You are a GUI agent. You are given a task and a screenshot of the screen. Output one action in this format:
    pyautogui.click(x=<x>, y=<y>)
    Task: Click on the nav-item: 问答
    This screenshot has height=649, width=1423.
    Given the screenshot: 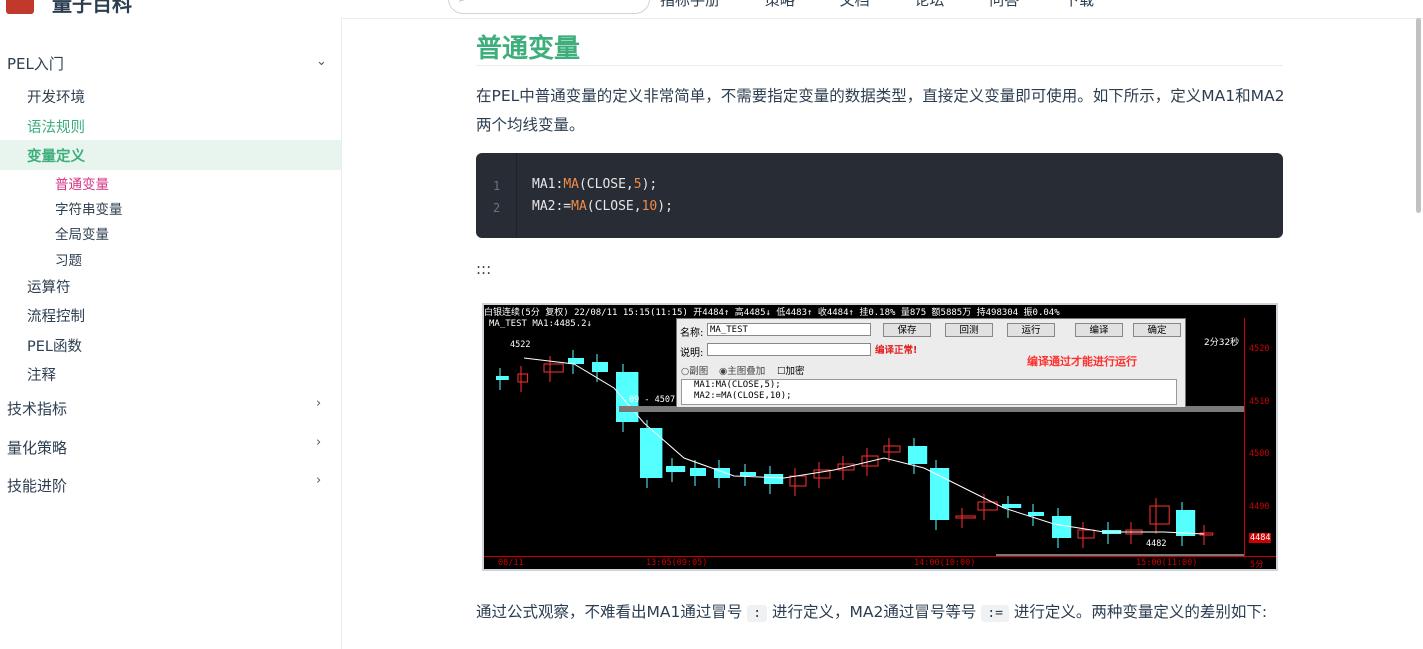 What is the action you would take?
    pyautogui.click(x=1004, y=4)
    